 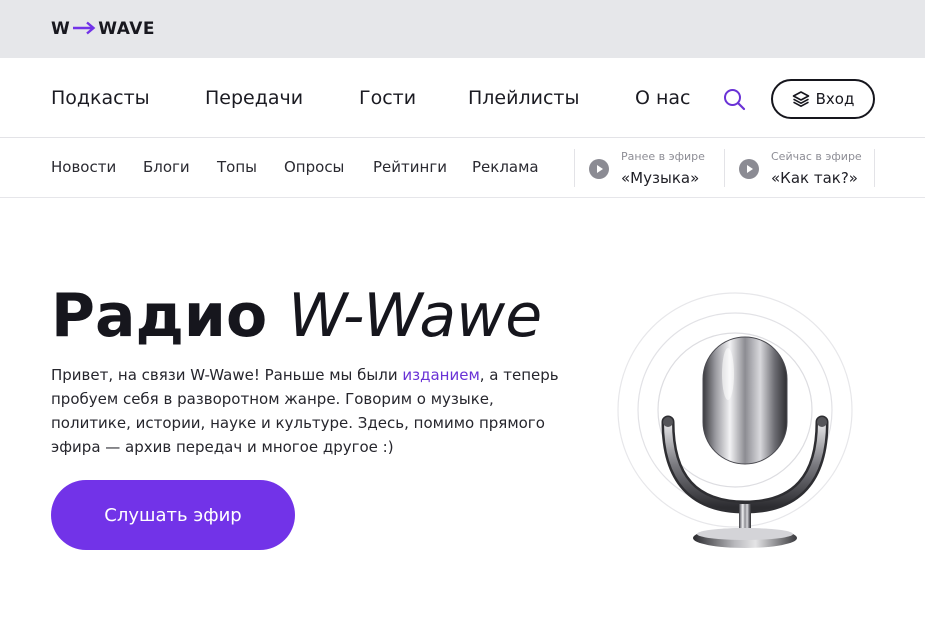 I want to click on search-button, so click(x=734, y=99).